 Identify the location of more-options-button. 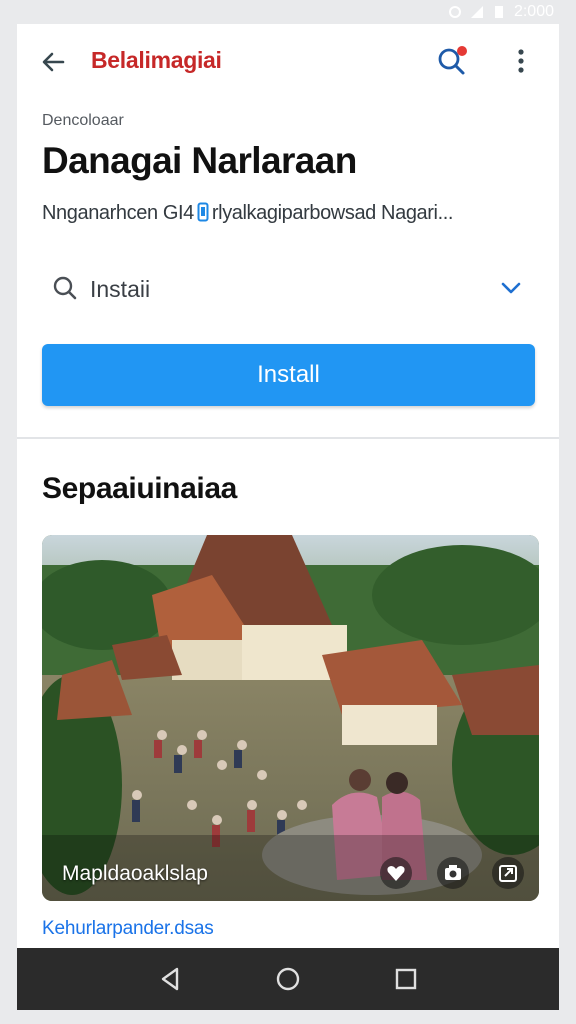
(521, 61).